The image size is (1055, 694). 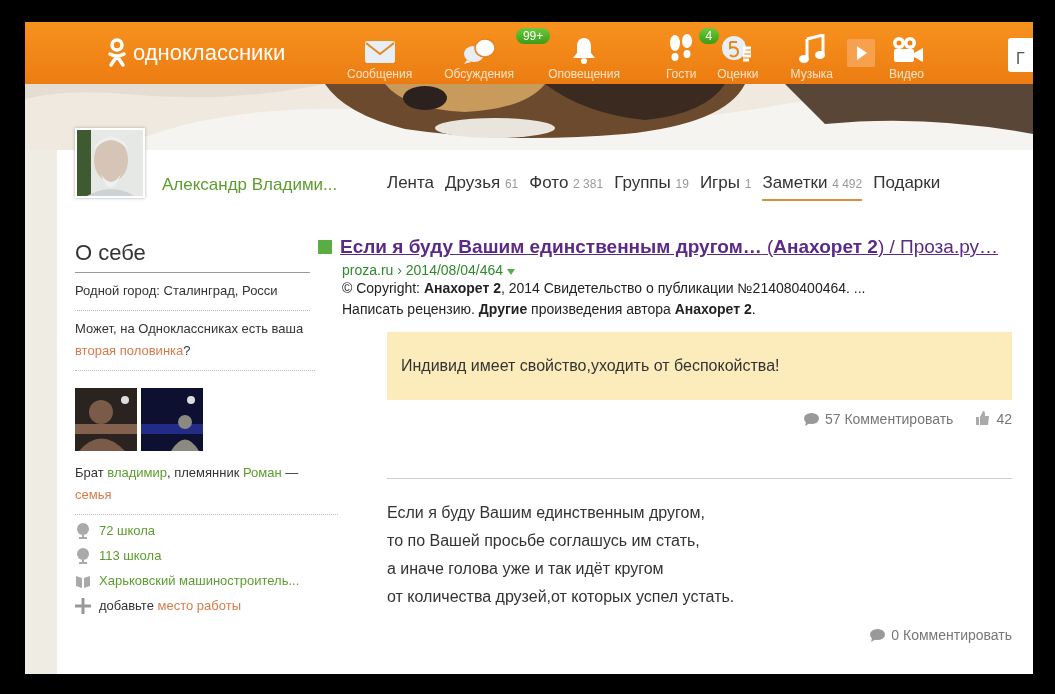 What do you see at coordinates (651, 185) in the screenshot?
I see `profile-tab: Группы 19` at bounding box center [651, 185].